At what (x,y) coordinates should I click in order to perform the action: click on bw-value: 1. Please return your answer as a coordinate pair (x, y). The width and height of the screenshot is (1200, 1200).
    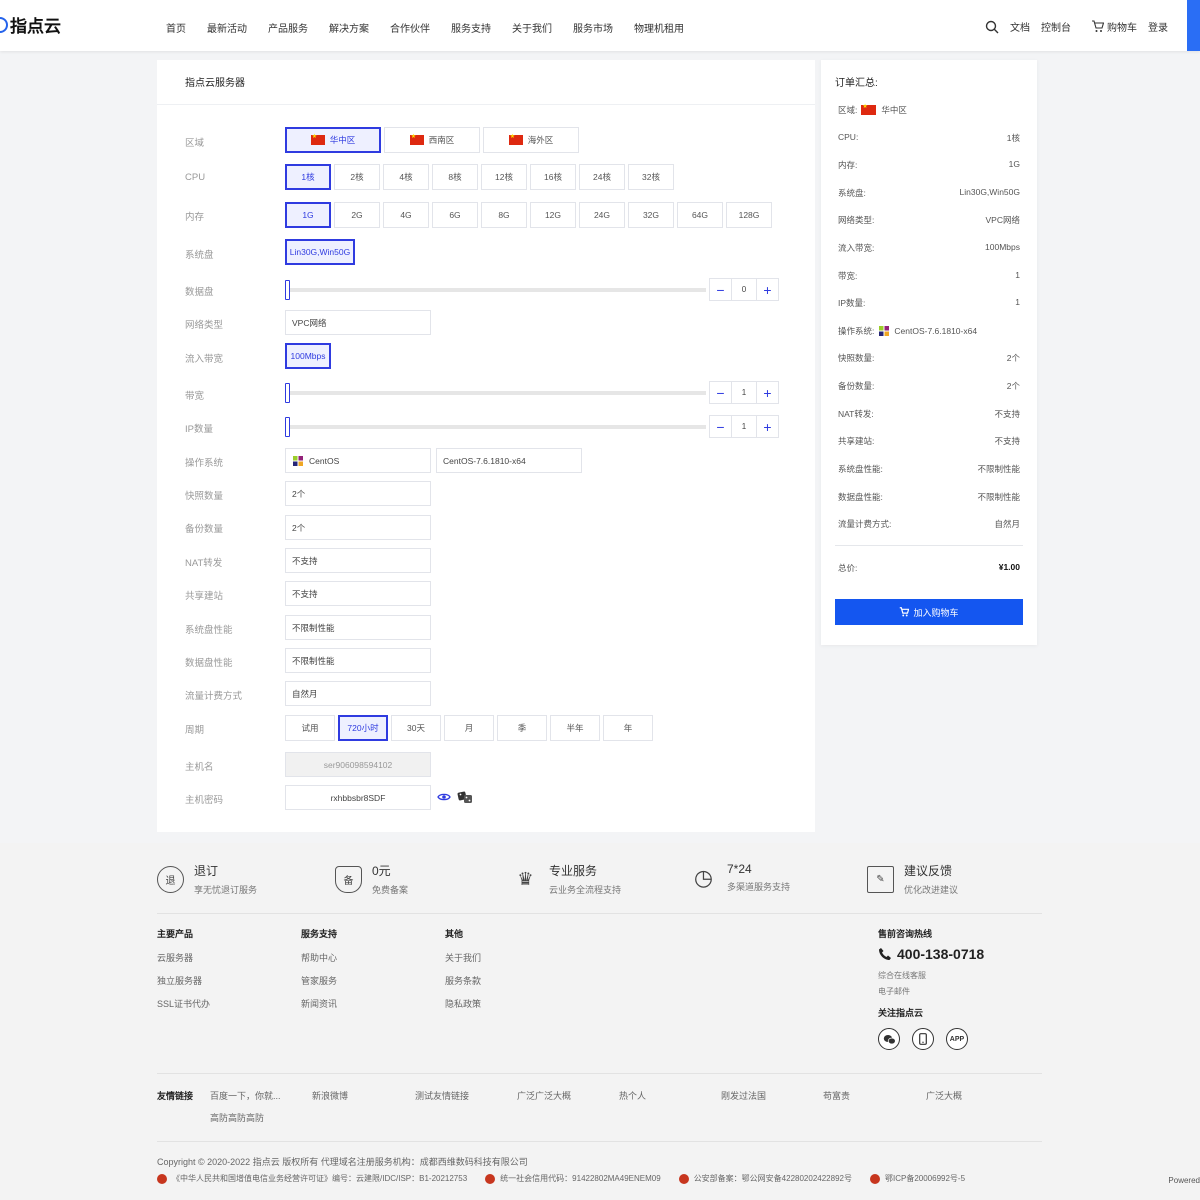
    Looking at the image, I should click on (744, 392).